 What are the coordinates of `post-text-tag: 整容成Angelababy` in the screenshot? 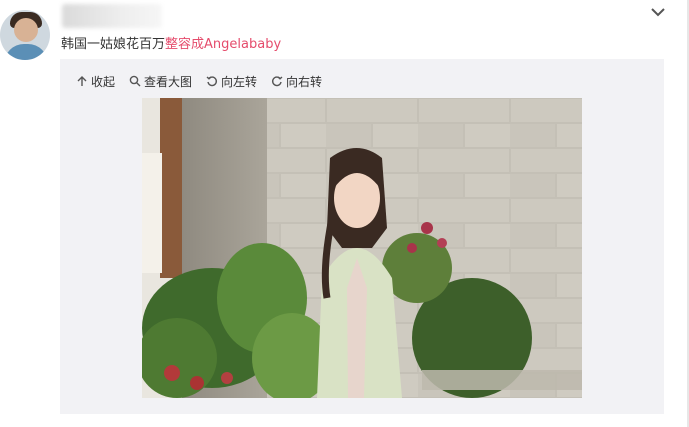 It's located at (223, 44).